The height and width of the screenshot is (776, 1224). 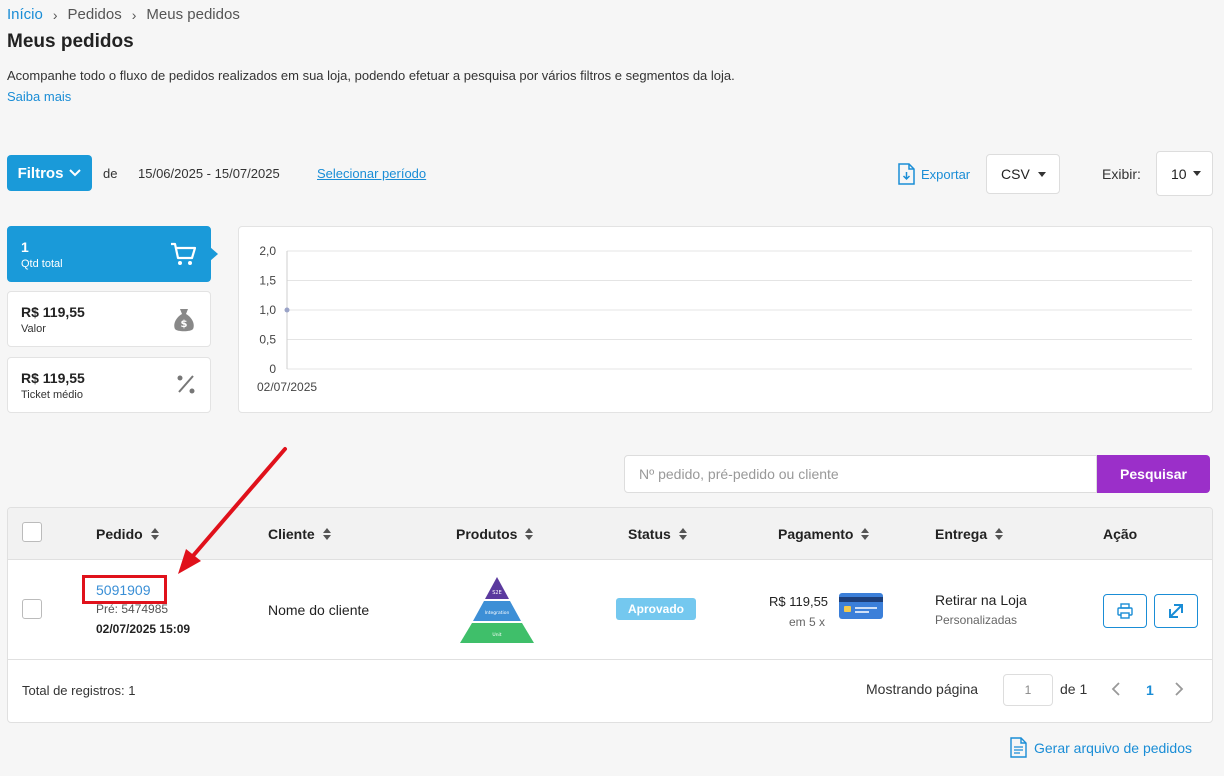 I want to click on delivery-method: Retirar na Loja, so click(x=981, y=600).